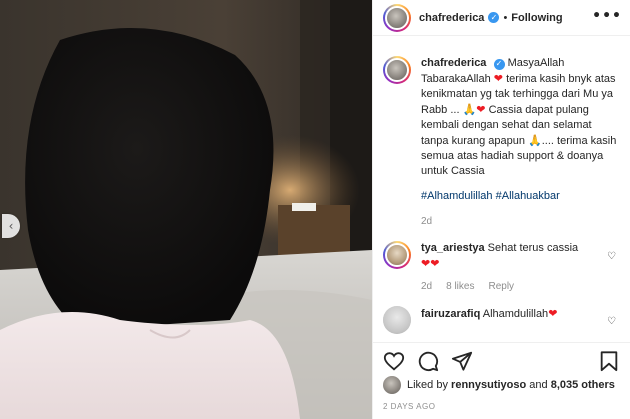  I want to click on liked-by-and: and, so click(538, 385).